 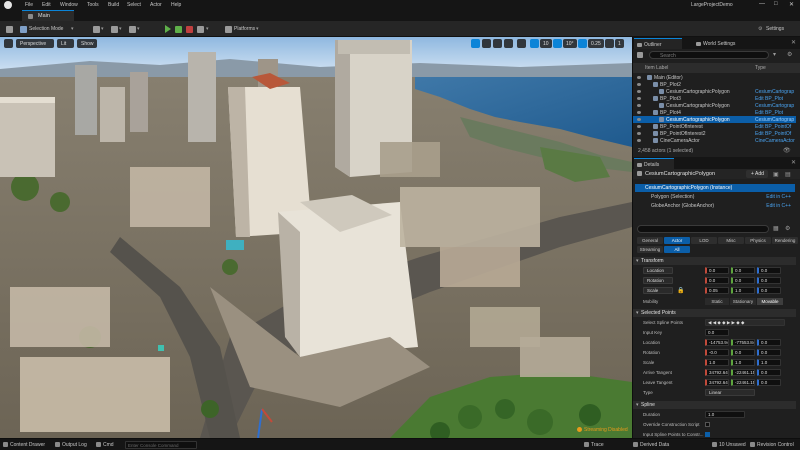 I want to click on sp-scale-y-field: 1.0, so click(x=743, y=362).